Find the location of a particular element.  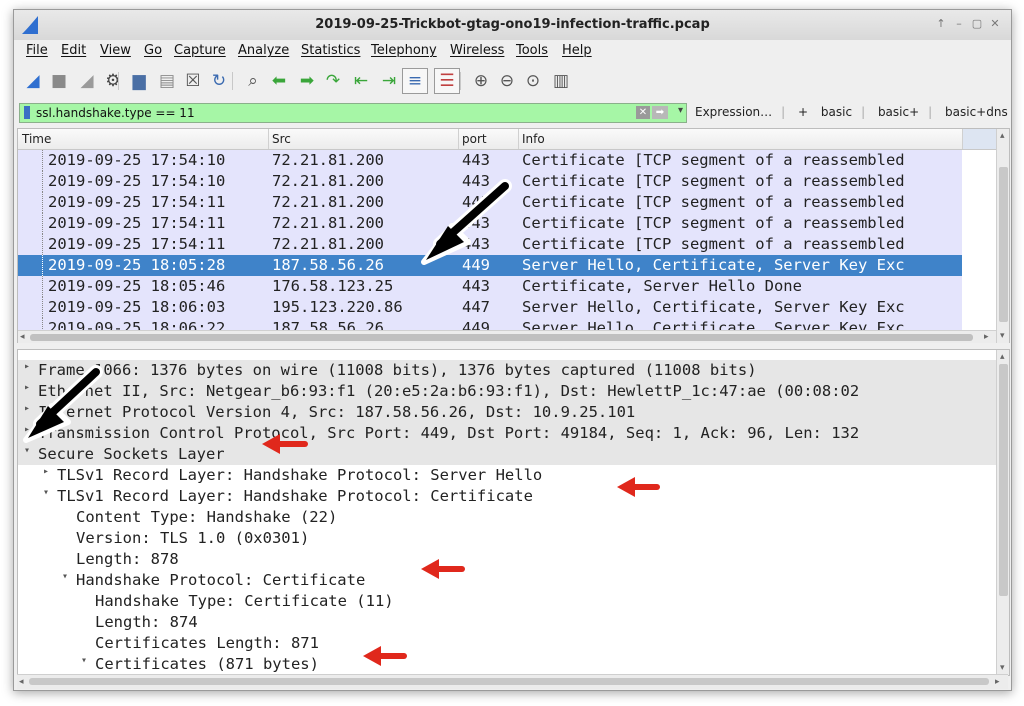

go-forward-icon: ➡ is located at coordinates (307, 81).